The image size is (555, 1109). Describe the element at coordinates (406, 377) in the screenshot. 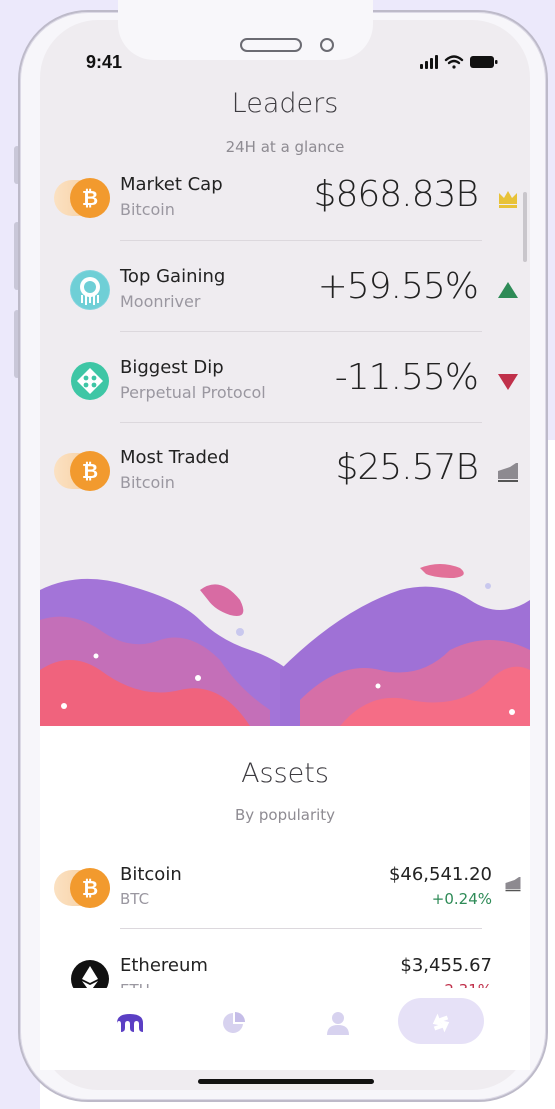

I see `leader-value: -11.55%` at that location.